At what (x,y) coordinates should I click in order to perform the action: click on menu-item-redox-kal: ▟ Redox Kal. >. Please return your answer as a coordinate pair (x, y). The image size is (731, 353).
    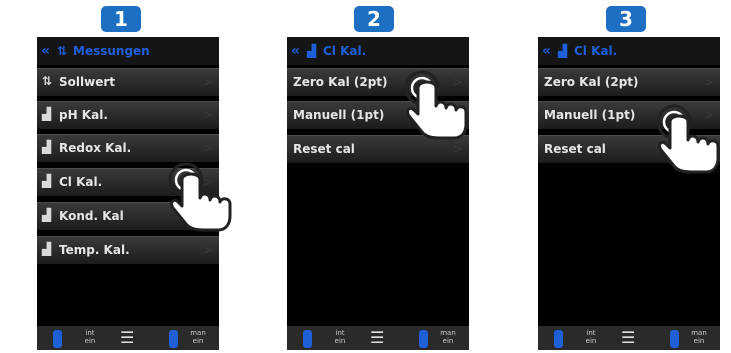
    Looking at the image, I should click on (128, 148).